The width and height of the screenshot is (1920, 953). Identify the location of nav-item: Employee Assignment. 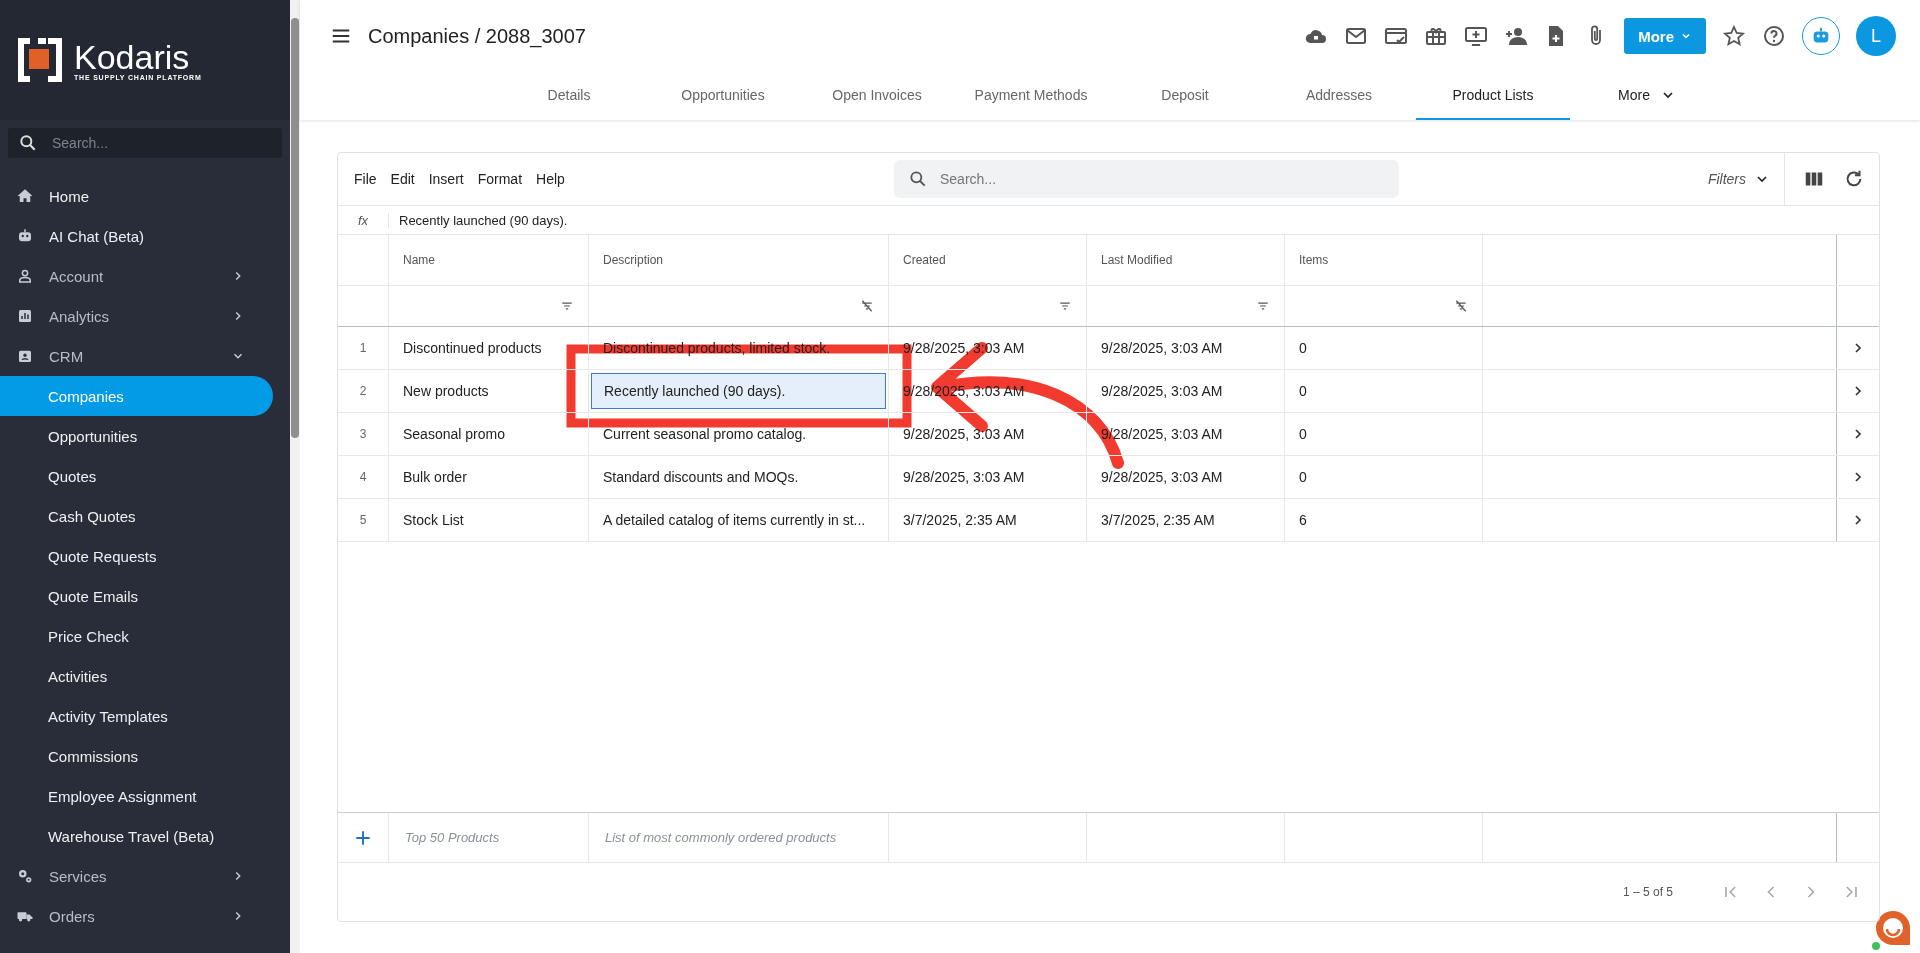
(136, 796).